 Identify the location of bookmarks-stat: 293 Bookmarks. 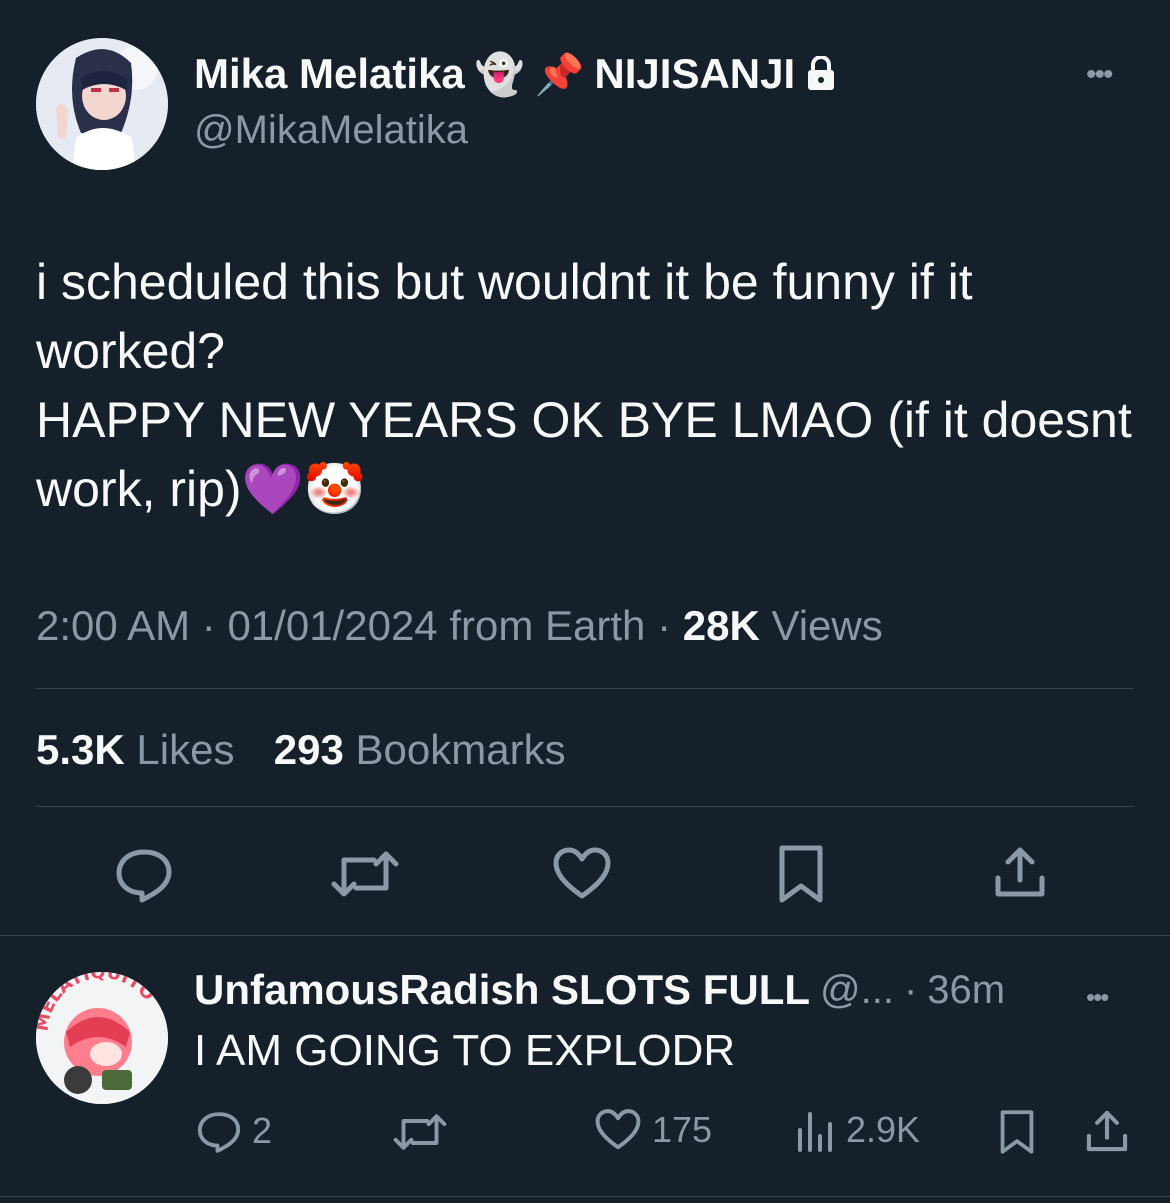
(420, 749).